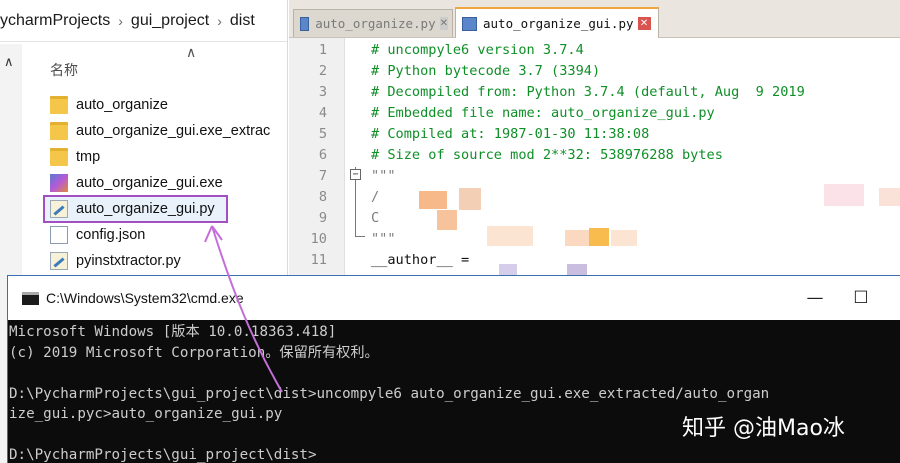 The image size is (900, 463). I want to click on sort-ascending-icon: ∧, so click(191, 52).